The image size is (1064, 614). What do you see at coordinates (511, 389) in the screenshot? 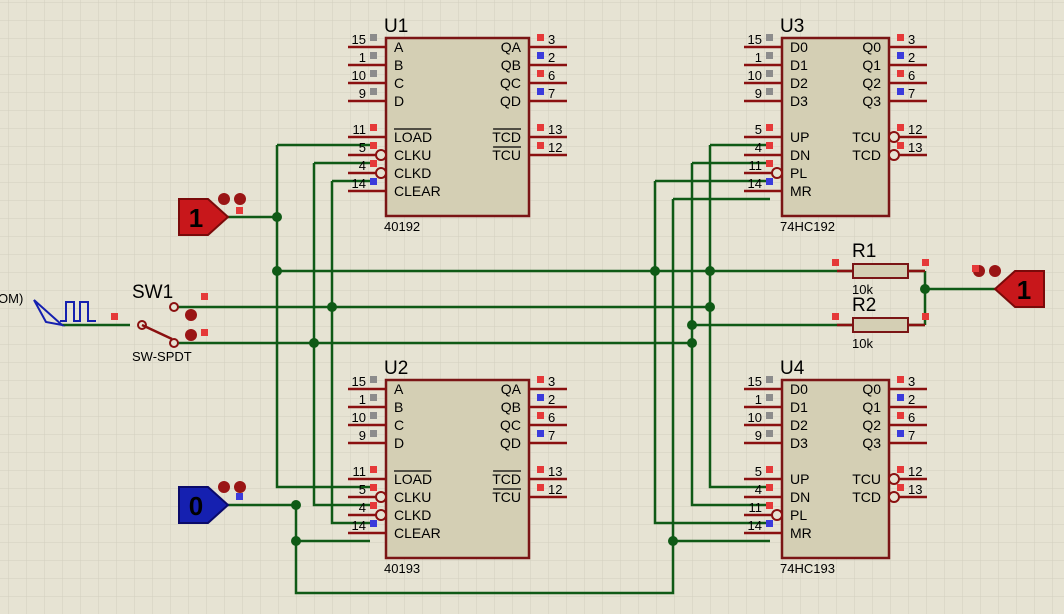
I see `pin-label: QA` at bounding box center [511, 389].